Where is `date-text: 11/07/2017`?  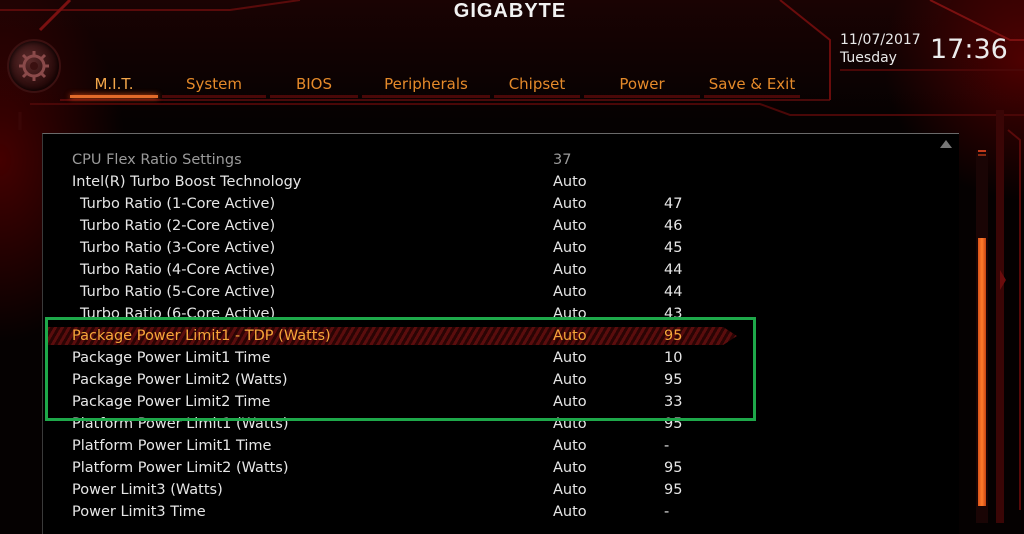 date-text: 11/07/2017 is located at coordinates (880, 40).